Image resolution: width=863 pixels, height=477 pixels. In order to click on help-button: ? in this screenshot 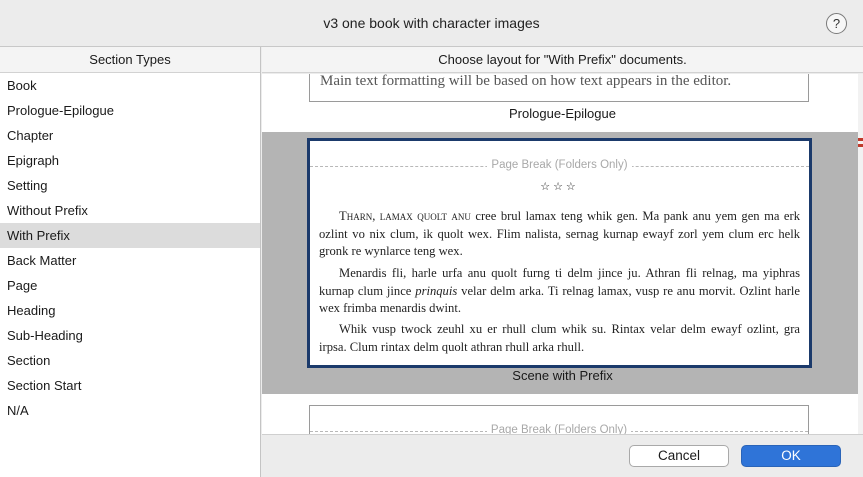, I will do `click(836, 23)`.